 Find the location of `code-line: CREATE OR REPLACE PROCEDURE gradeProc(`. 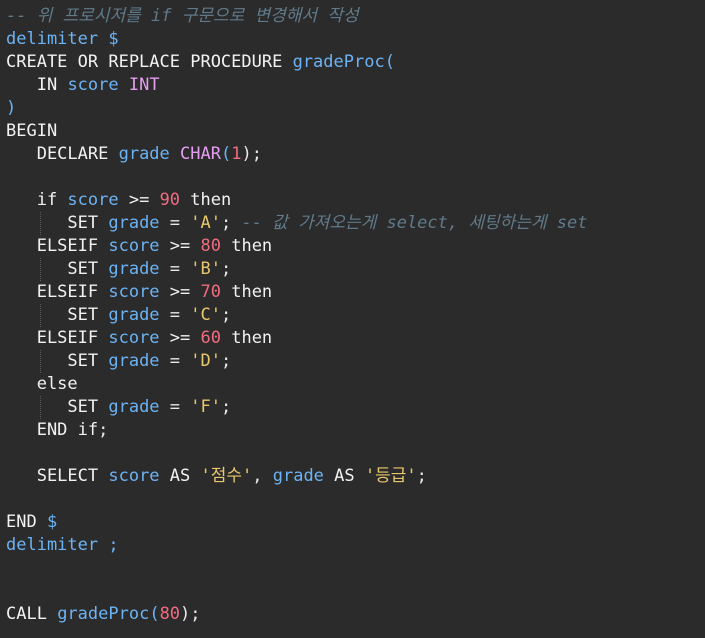

code-line: CREATE OR REPLACE PROCEDURE gradeProc( is located at coordinates (200, 62).